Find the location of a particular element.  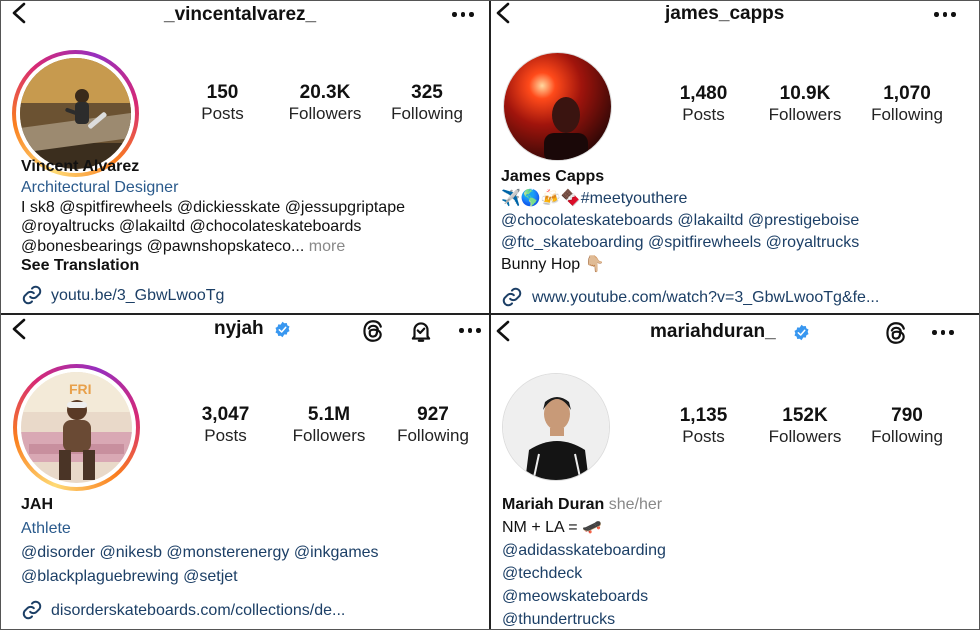

stat-value: 150 is located at coordinates (222, 92).